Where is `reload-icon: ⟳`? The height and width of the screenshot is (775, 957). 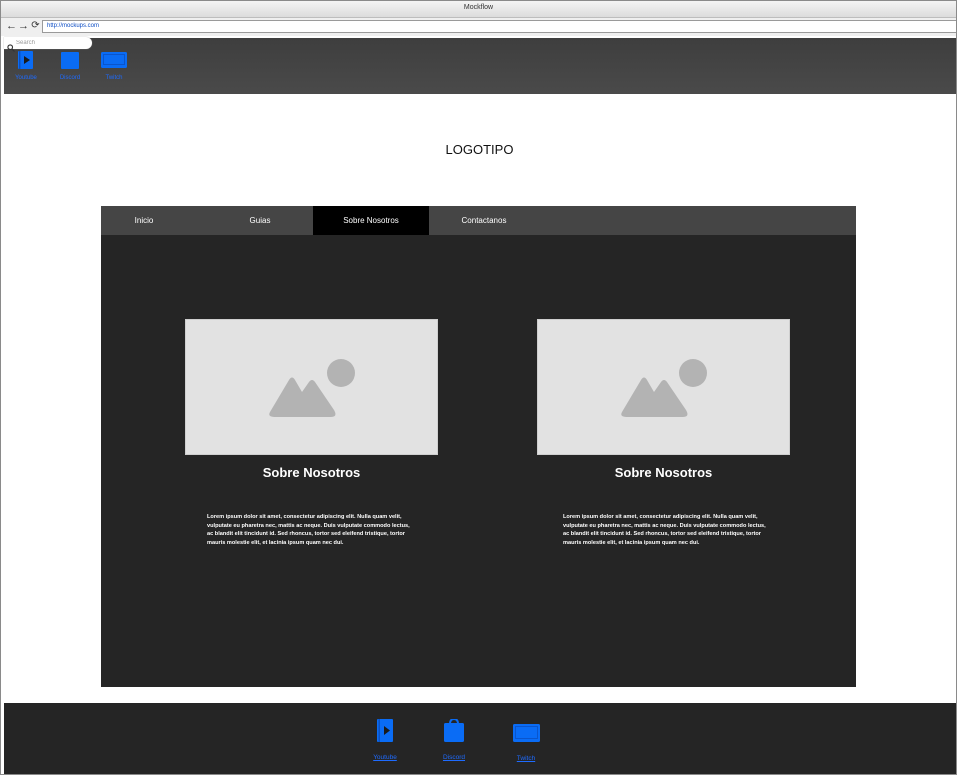 reload-icon: ⟳ is located at coordinates (35, 26).